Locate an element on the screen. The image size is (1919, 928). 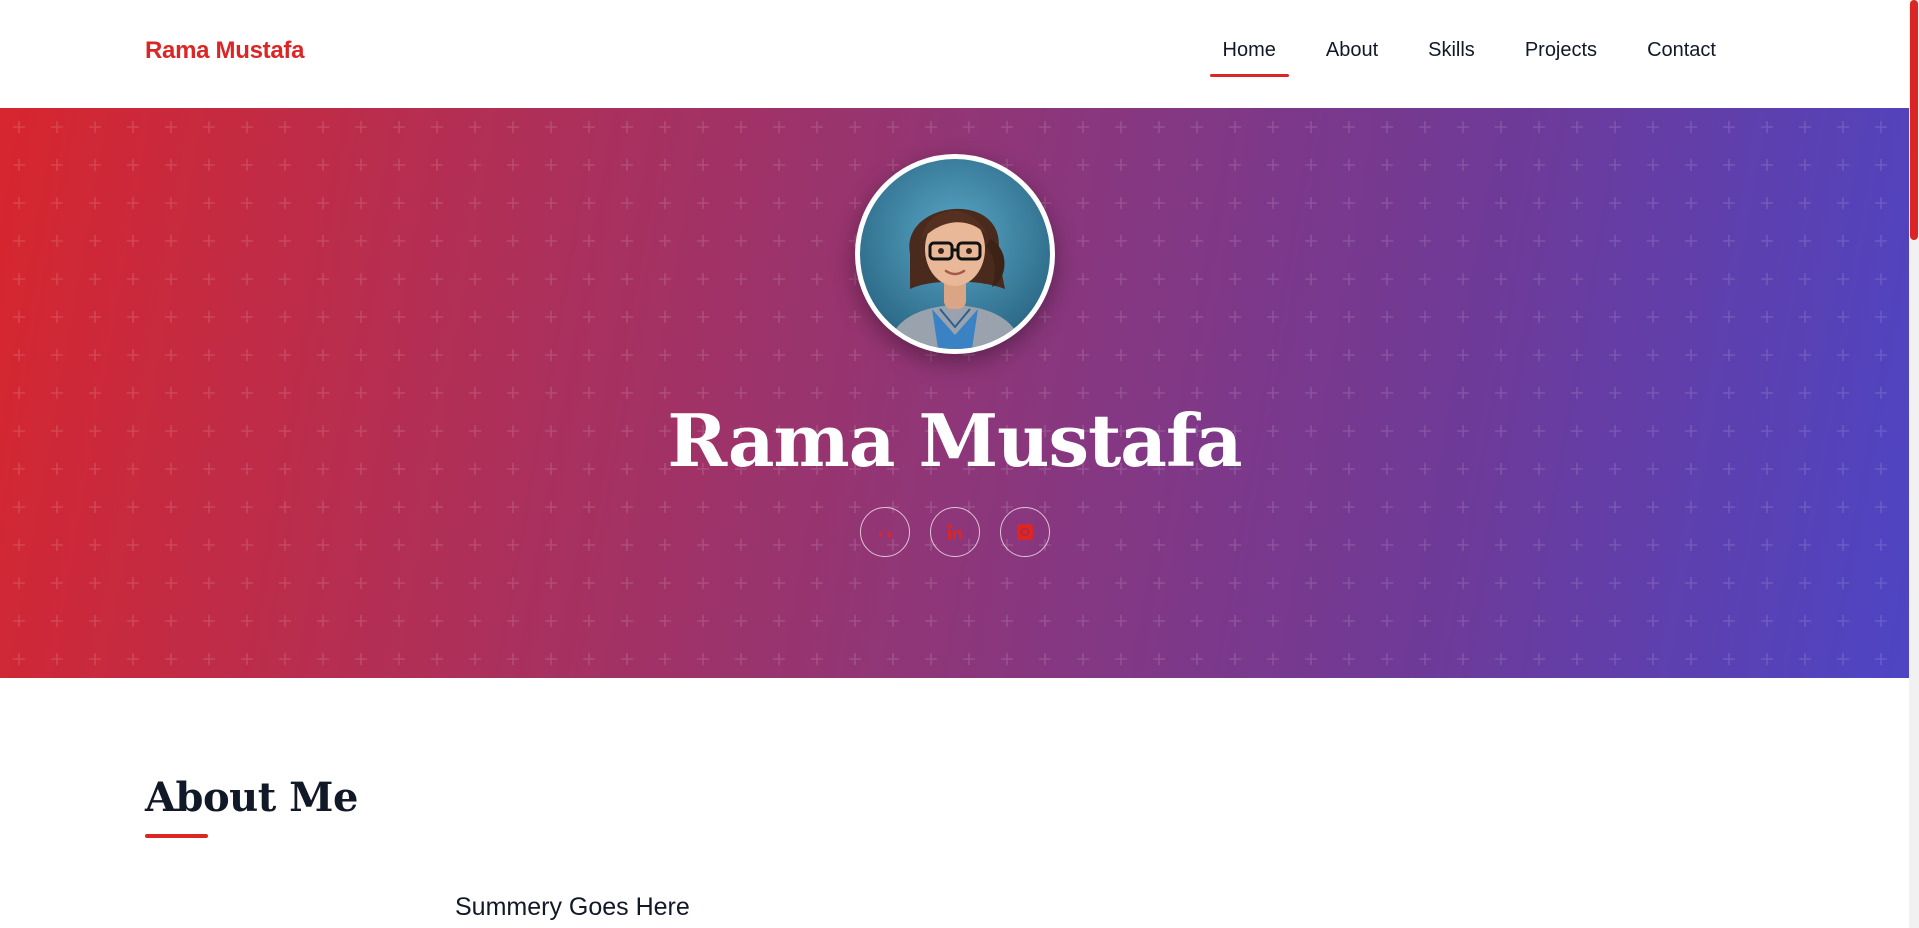
about-summary: Summery Goes Here is located at coordinates (572, 907).